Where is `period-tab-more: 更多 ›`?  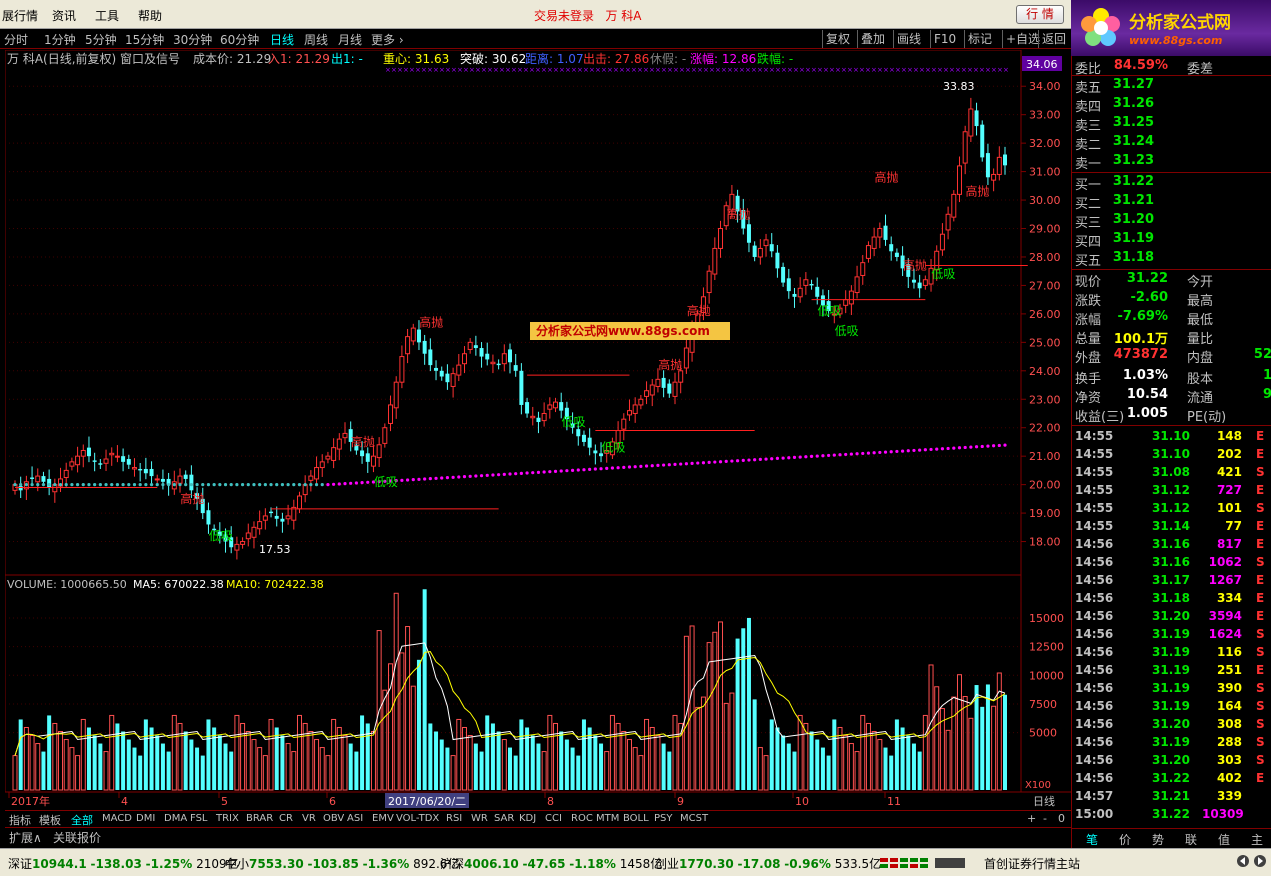 period-tab-more: 更多 › is located at coordinates (387, 39).